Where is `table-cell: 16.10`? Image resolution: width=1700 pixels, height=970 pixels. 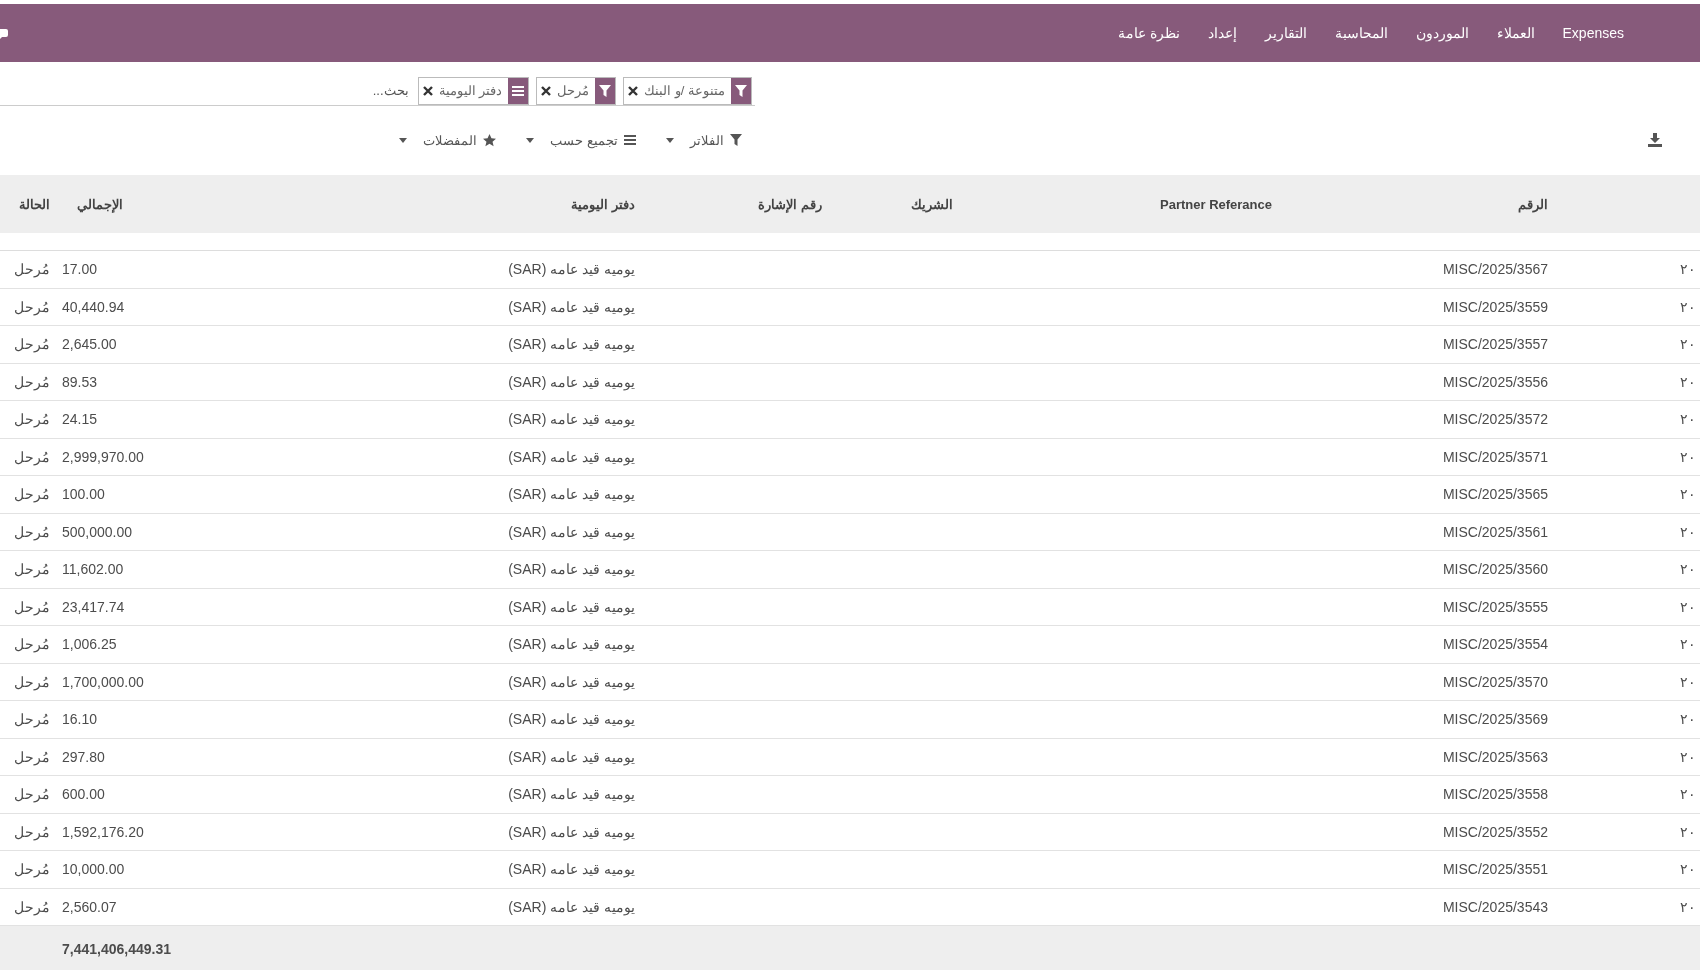
table-cell: 16.10 is located at coordinates (80, 719).